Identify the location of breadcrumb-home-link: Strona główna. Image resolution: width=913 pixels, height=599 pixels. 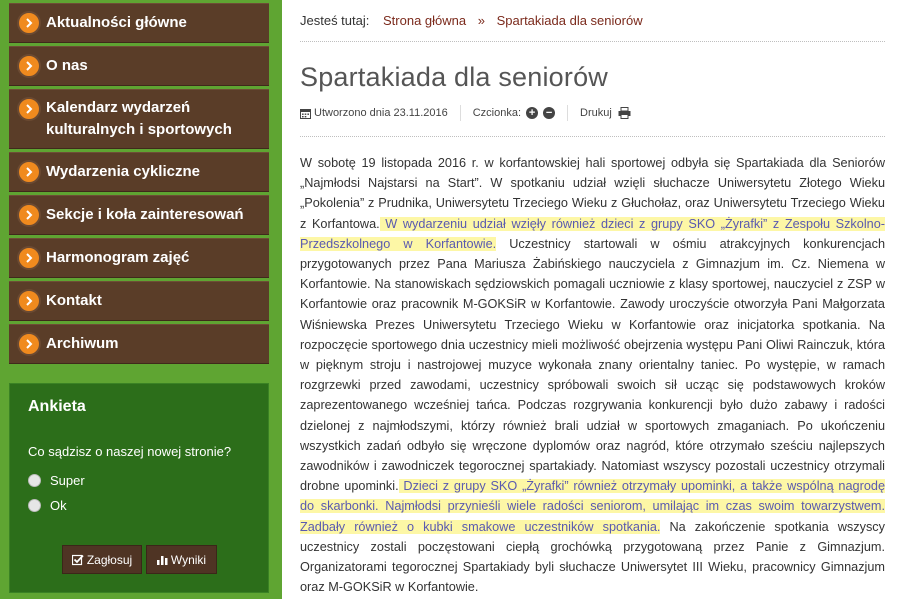
(424, 20).